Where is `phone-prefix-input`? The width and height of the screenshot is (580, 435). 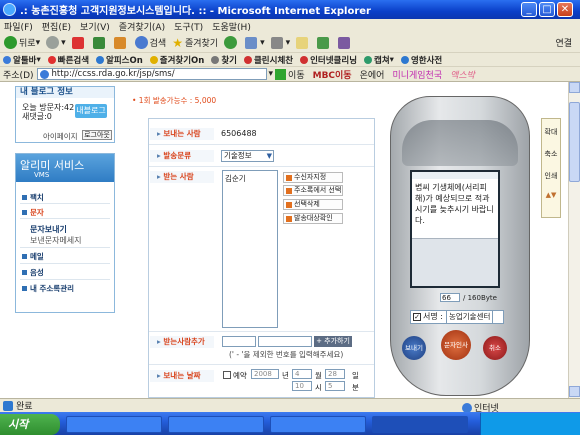
phone-prefix-input is located at coordinates (239, 341).